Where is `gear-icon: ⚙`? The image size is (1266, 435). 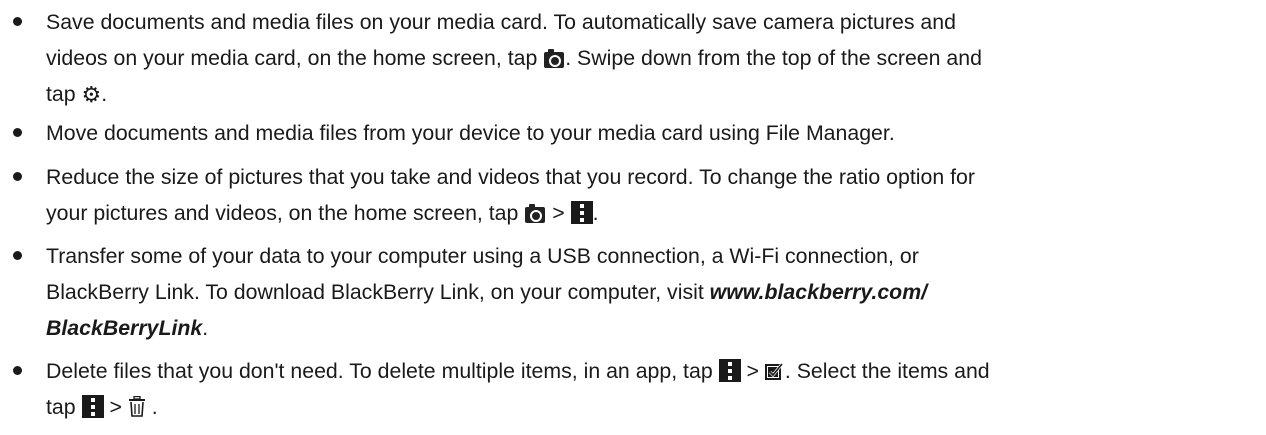 gear-icon: ⚙ is located at coordinates (91, 94).